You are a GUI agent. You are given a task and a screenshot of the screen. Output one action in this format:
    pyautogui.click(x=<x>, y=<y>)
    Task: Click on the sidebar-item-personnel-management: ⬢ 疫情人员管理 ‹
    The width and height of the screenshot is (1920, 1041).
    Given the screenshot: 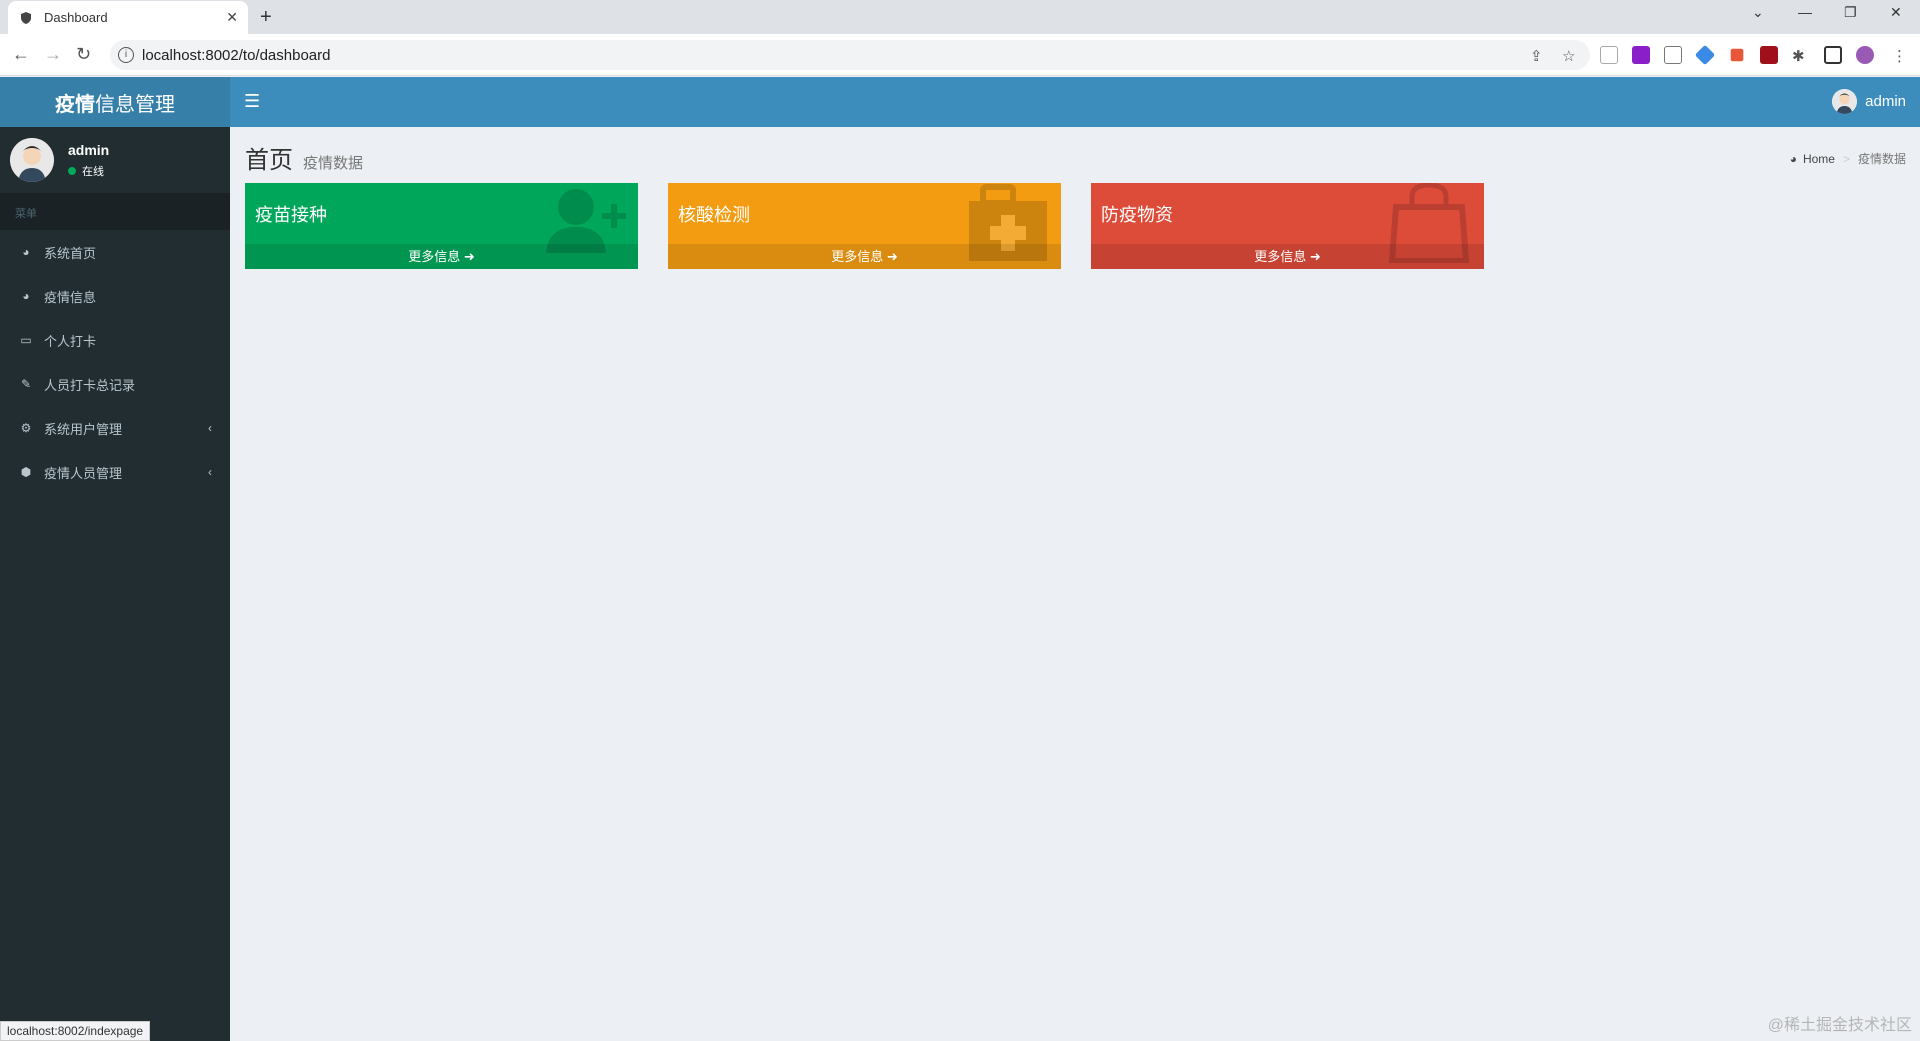 What is the action you would take?
    pyautogui.click(x=115, y=472)
    